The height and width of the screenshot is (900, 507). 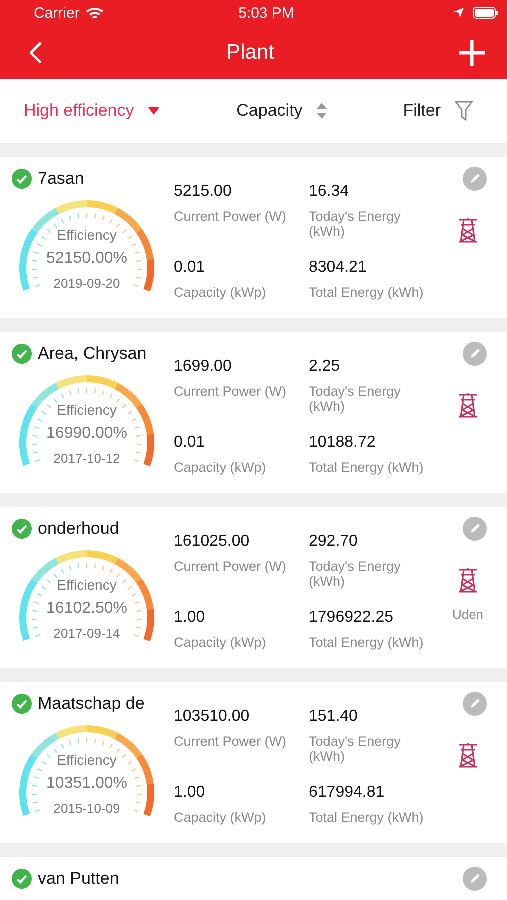 I want to click on location-arrow-icon, so click(x=459, y=13).